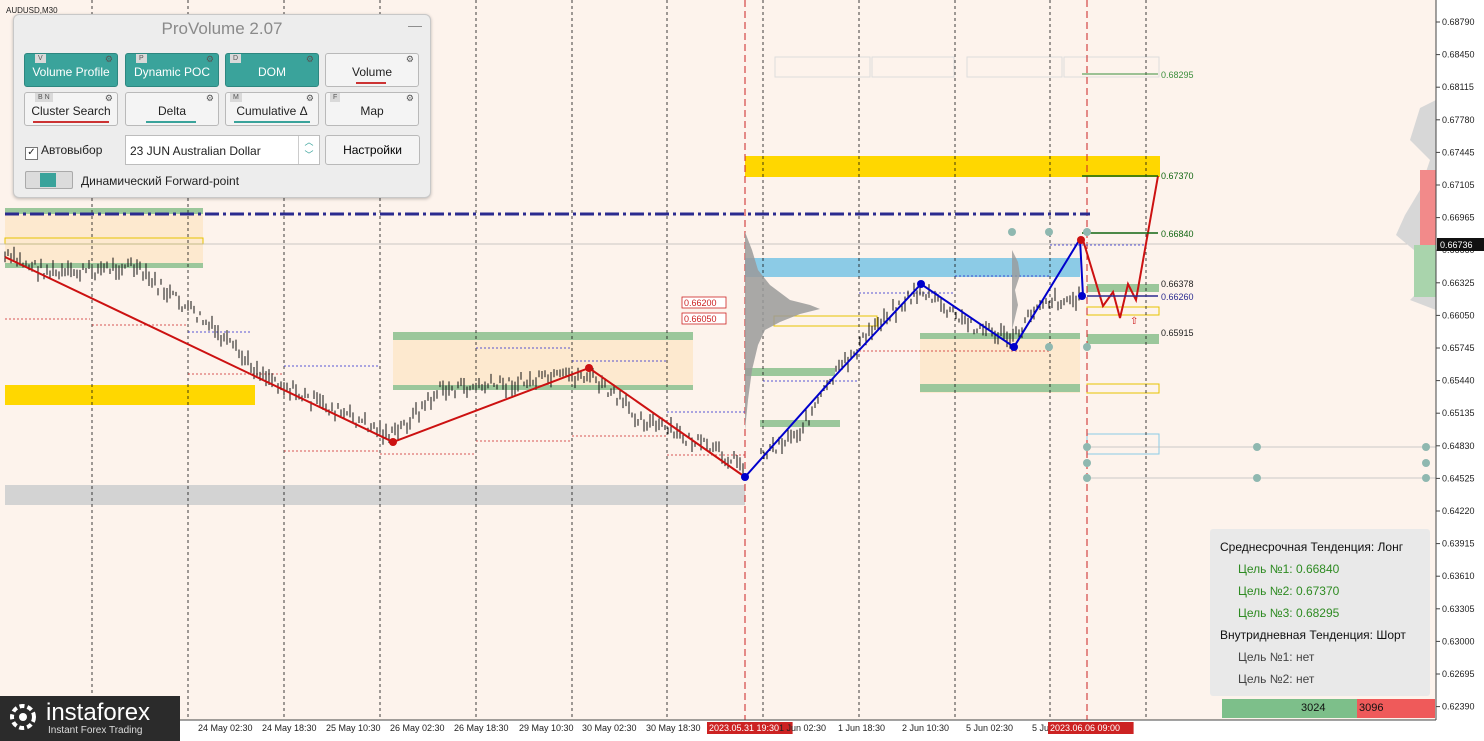 The width and height of the screenshot is (1484, 741). What do you see at coordinates (1371, 708) in the screenshot?
I see `sell-volume-value: 3096` at bounding box center [1371, 708].